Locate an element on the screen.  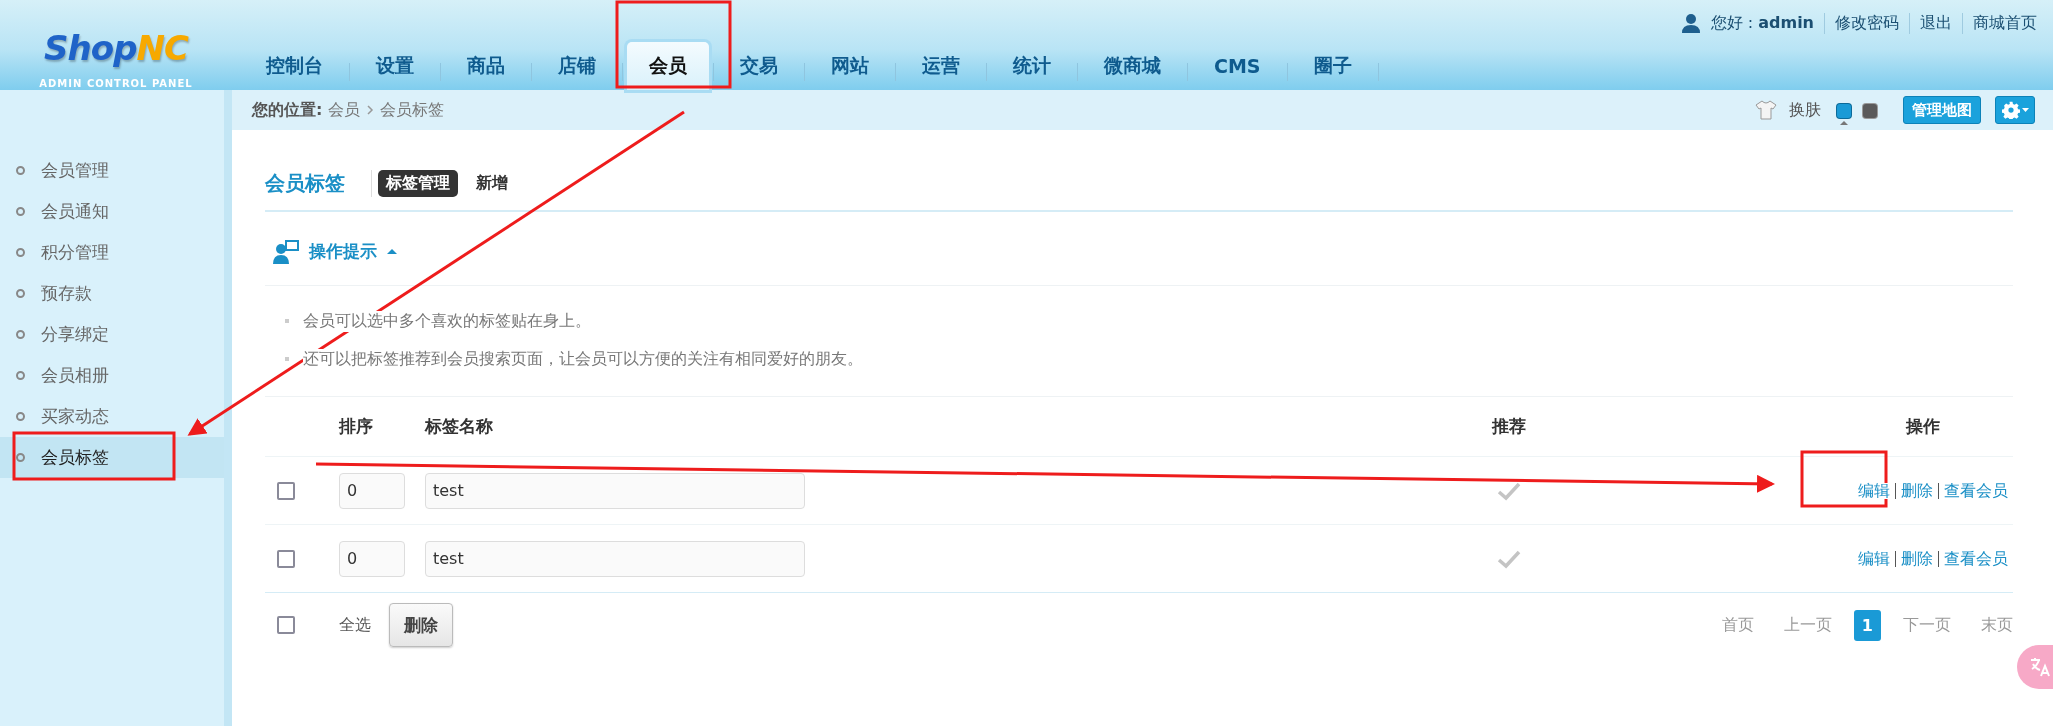
nav-tab: 运营 is located at coordinates (941, 66).